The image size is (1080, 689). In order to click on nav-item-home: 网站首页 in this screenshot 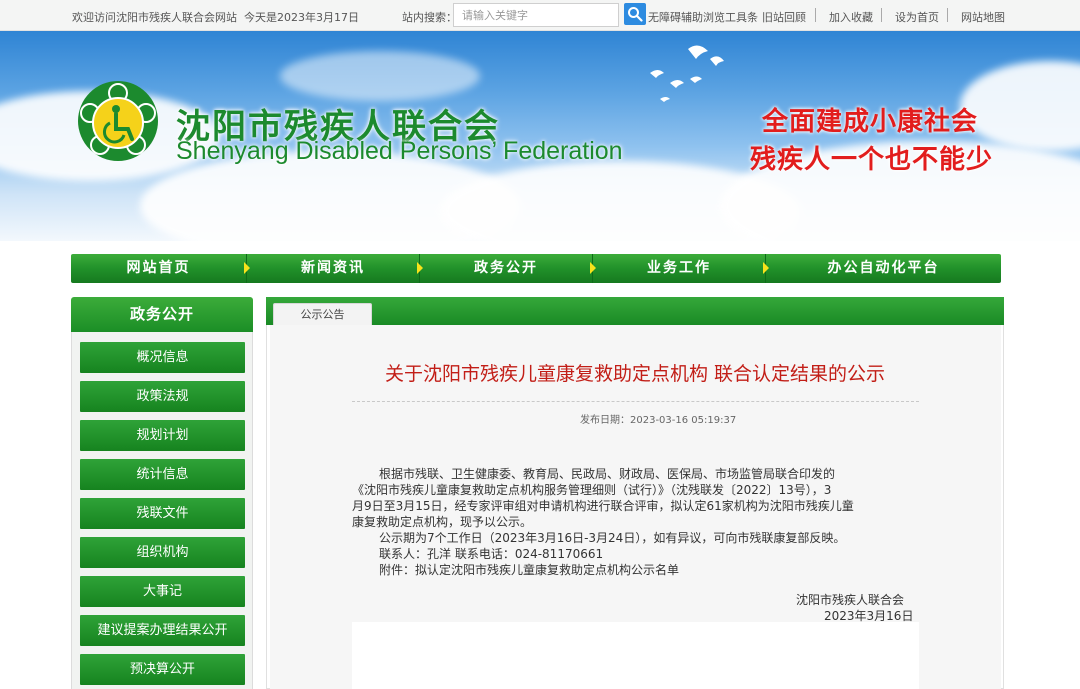, I will do `click(160, 268)`.